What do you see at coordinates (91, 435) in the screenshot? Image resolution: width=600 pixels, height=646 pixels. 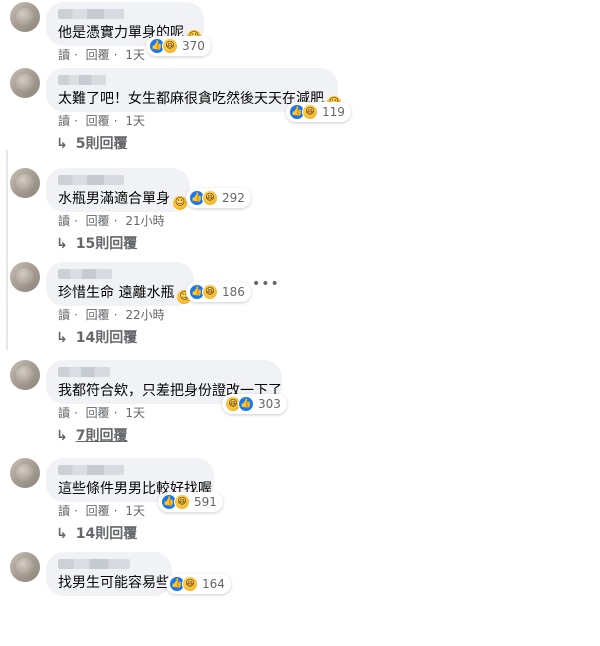 I see `view-replies-link: ↳ 7則回覆` at bounding box center [91, 435].